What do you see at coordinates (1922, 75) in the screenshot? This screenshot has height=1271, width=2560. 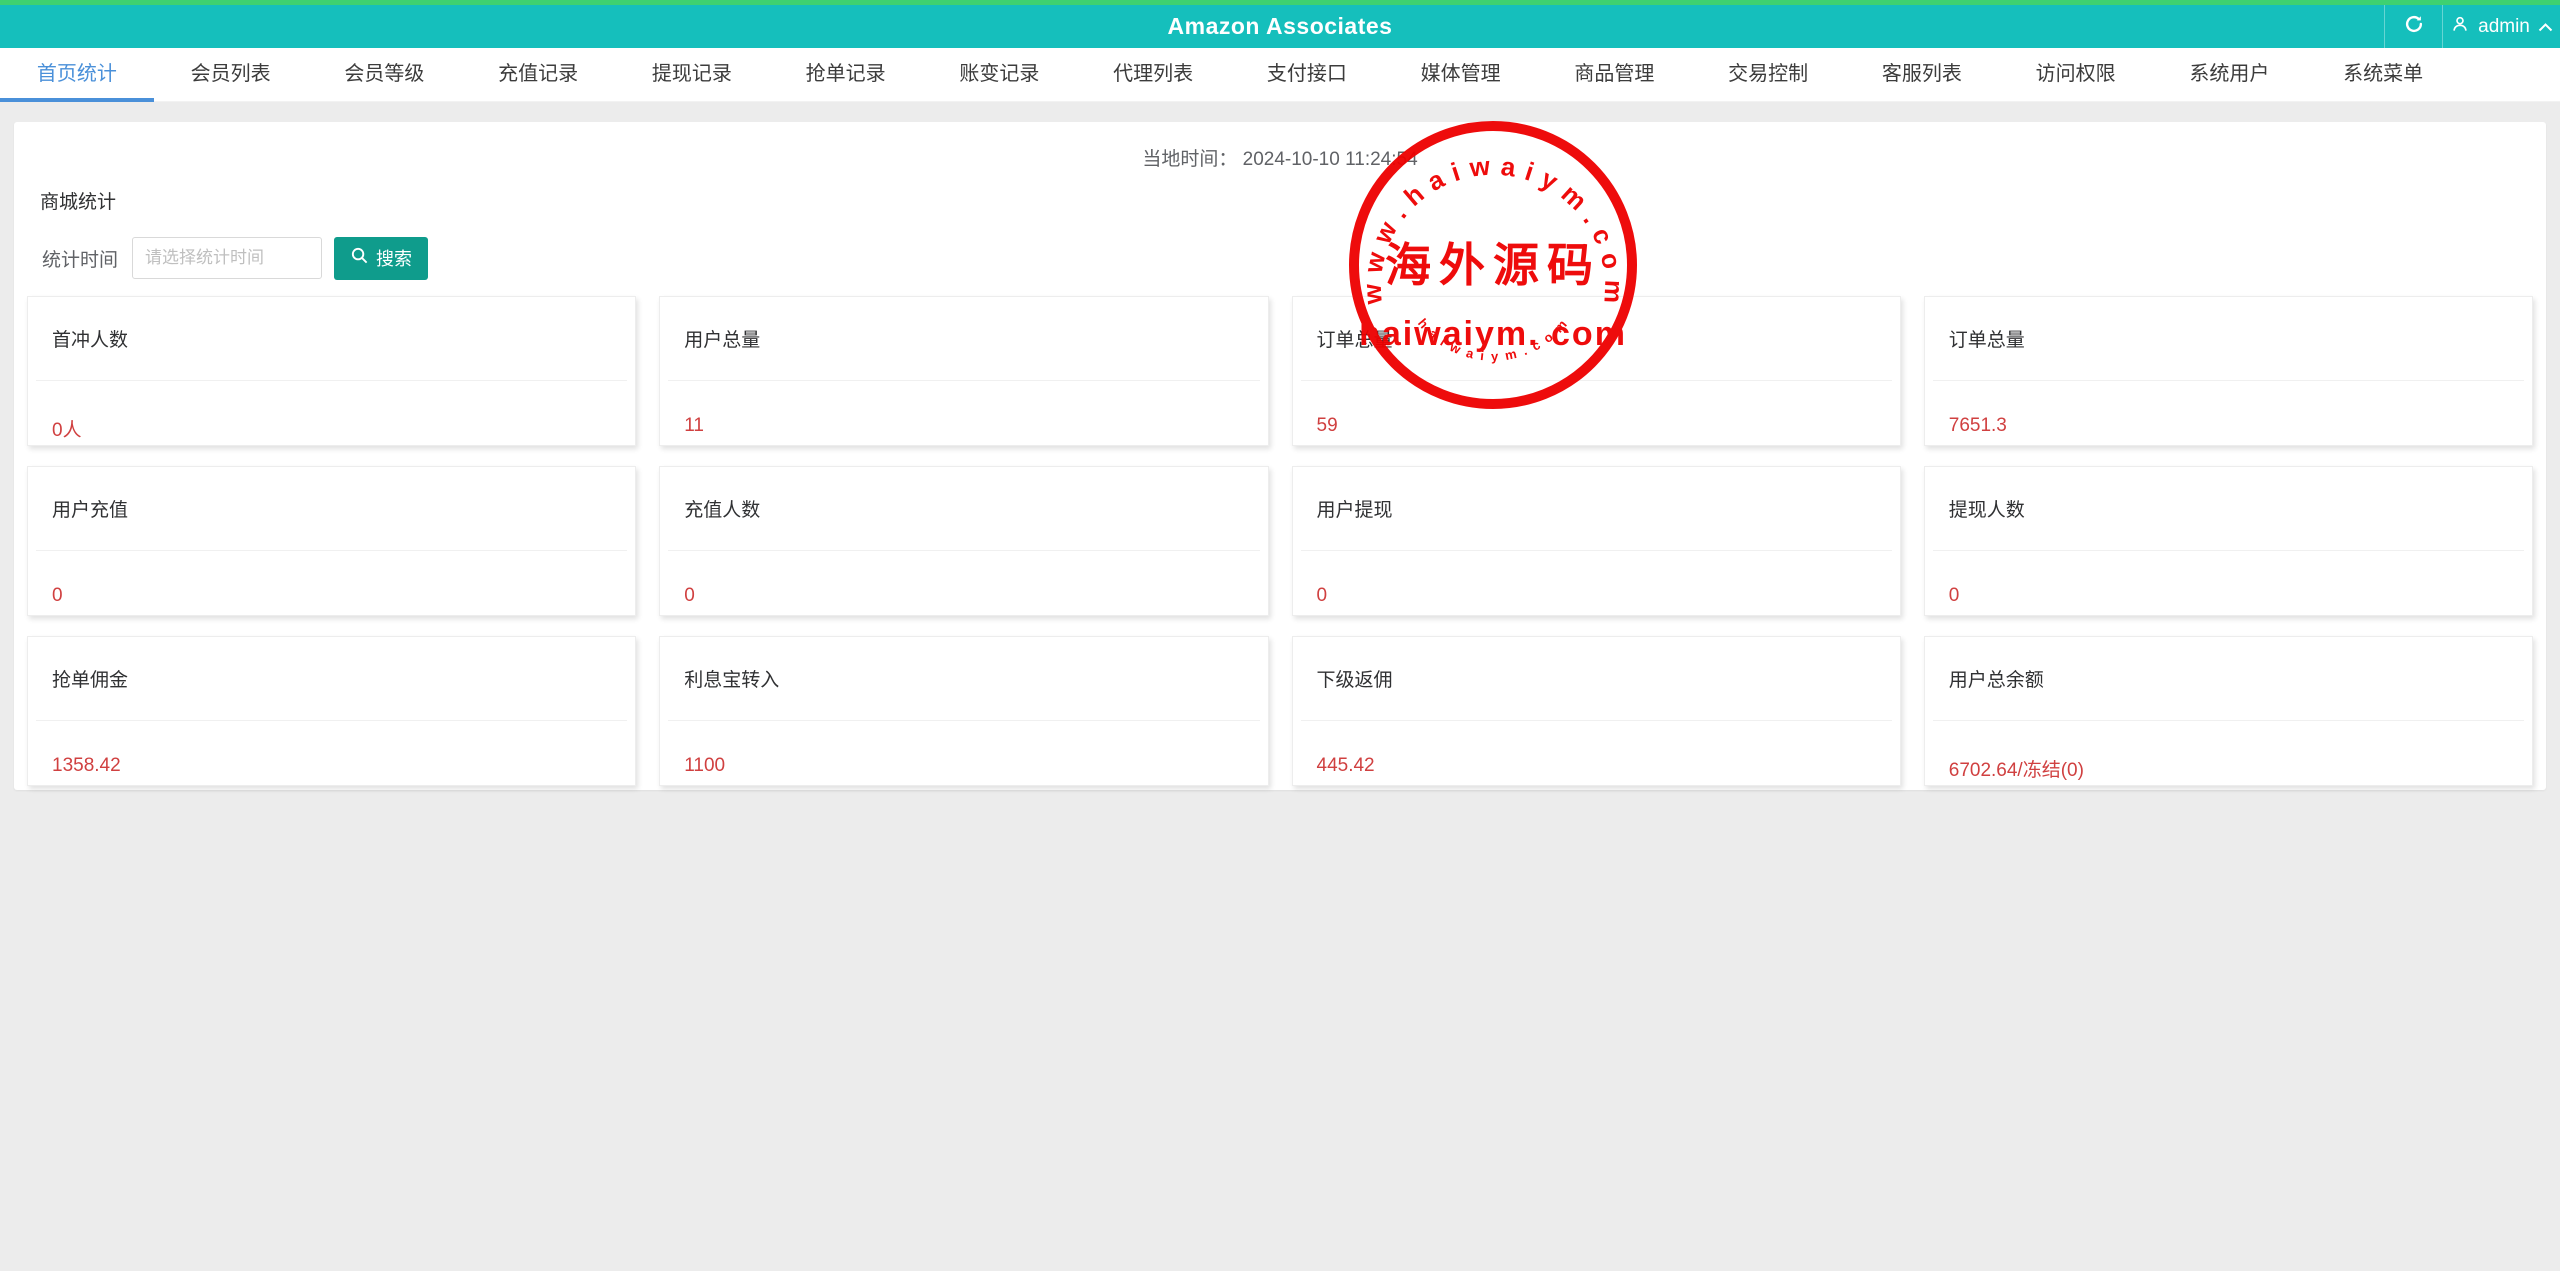 I see `nav-tab-service-list: 客服列表` at bounding box center [1922, 75].